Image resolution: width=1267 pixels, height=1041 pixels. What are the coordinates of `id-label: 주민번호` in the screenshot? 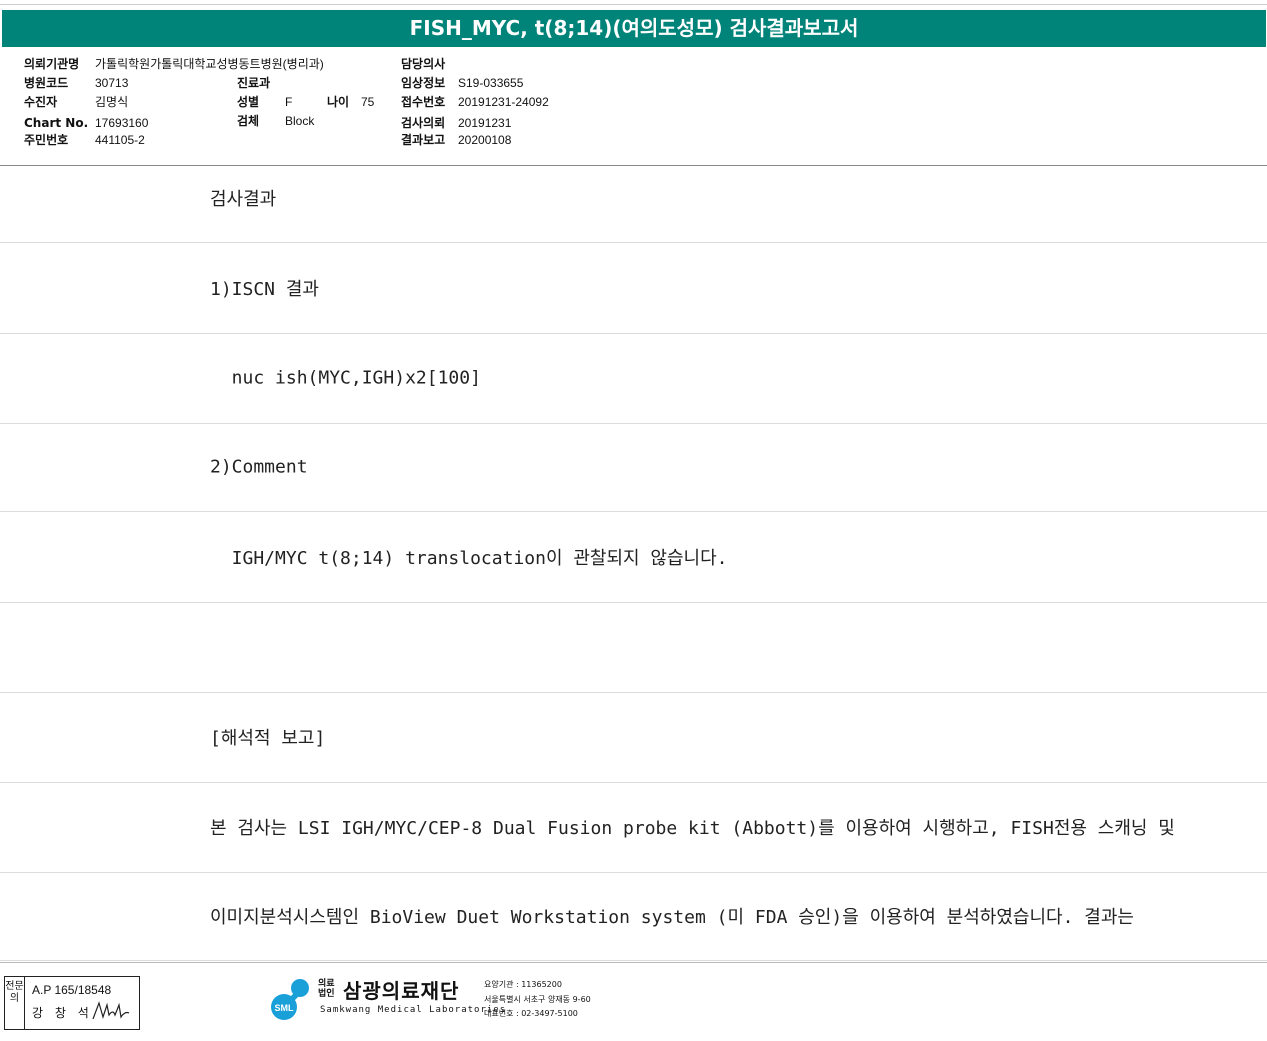 It's located at (46, 140).